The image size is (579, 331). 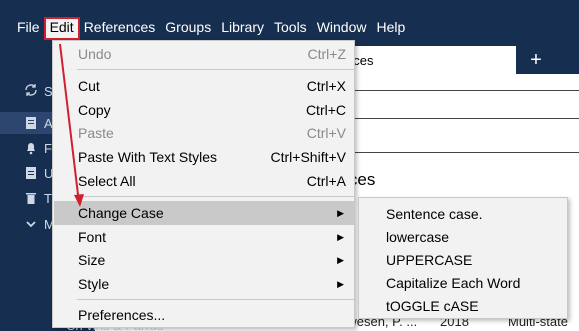 What do you see at coordinates (31, 224) in the screenshot?
I see `chevron-down-icon` at bounding box center [31, 224].